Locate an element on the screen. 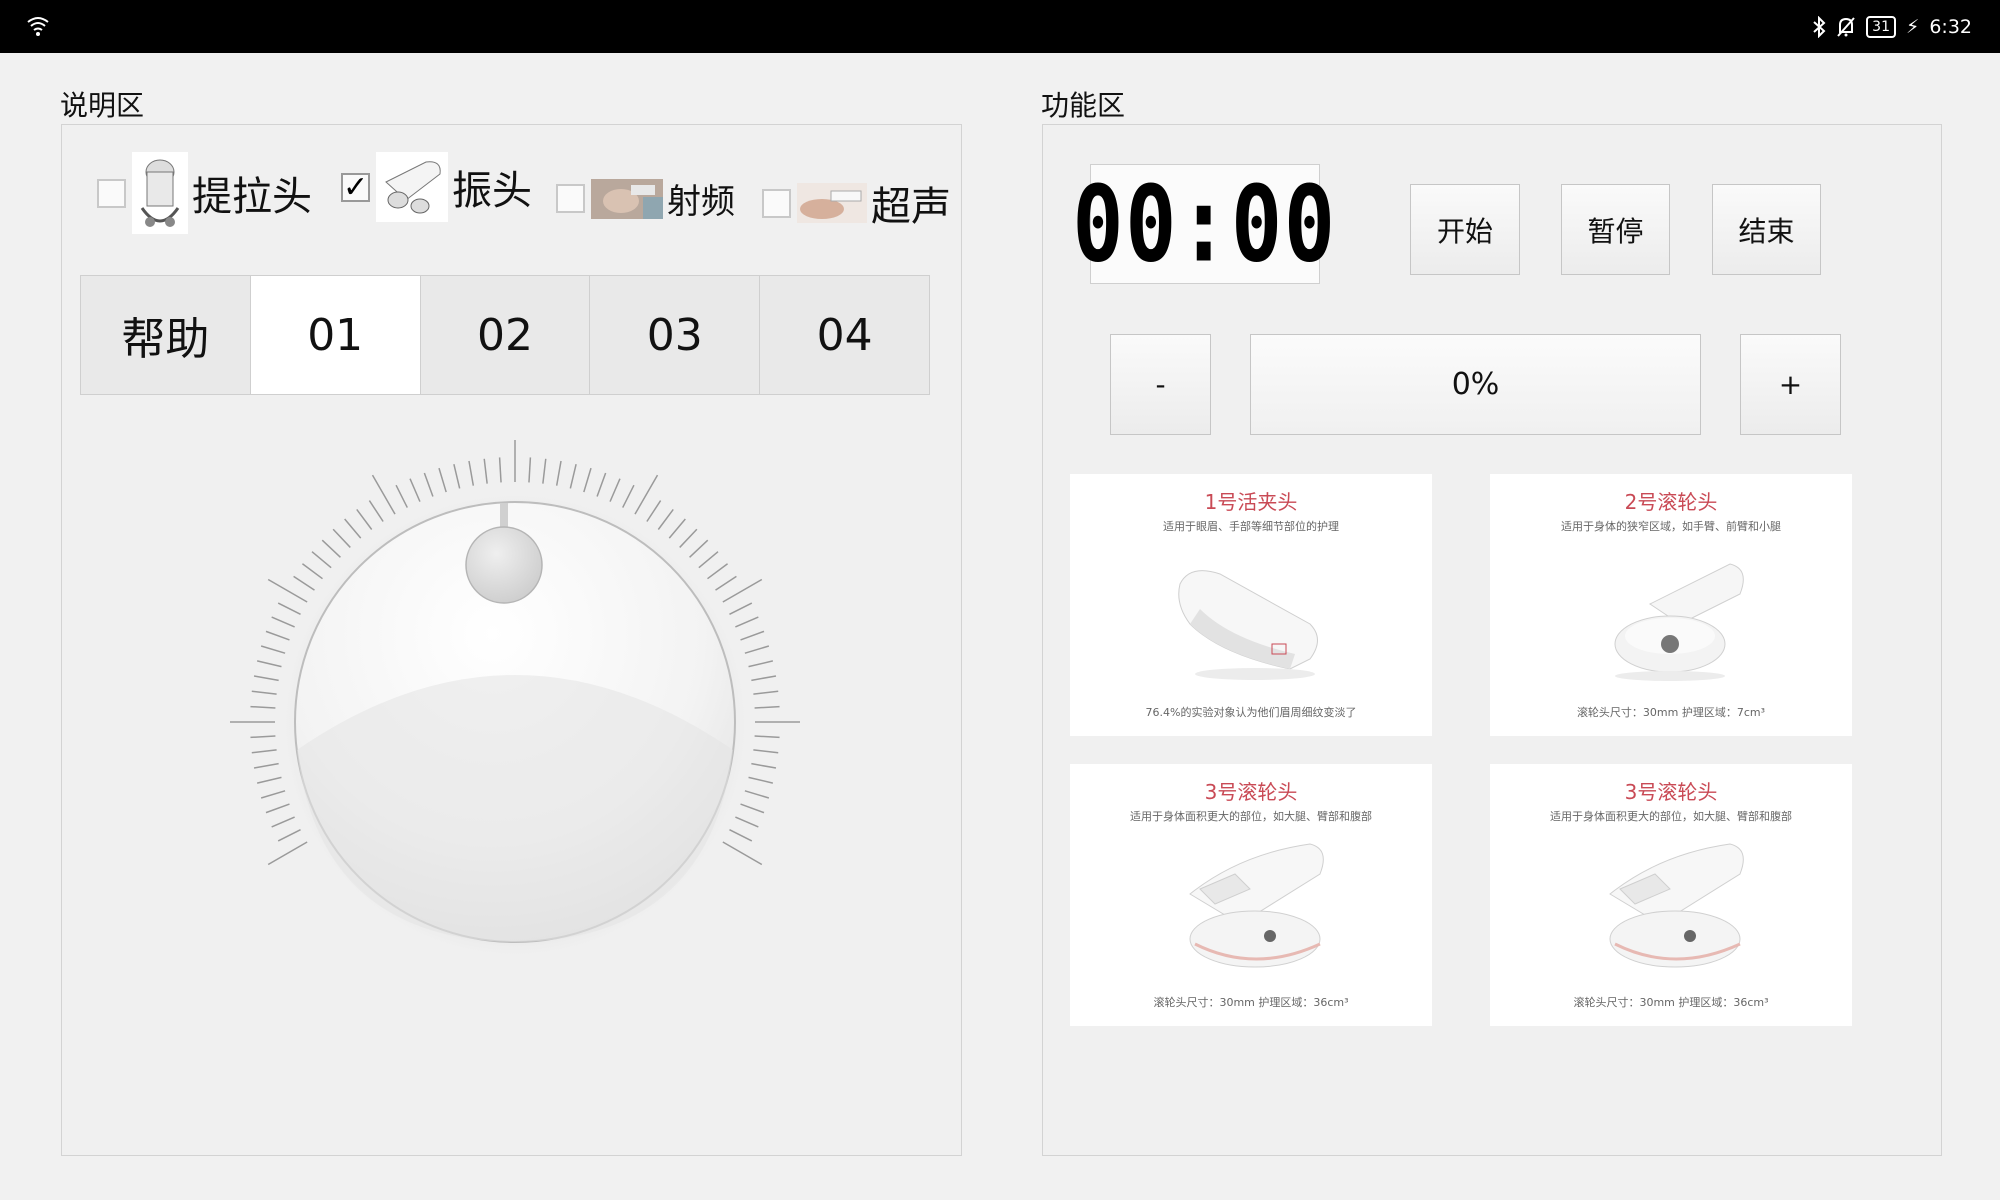 This screenshot has height=1200, width=2000. tab-01: 01 is located at coordinates (335, 335).